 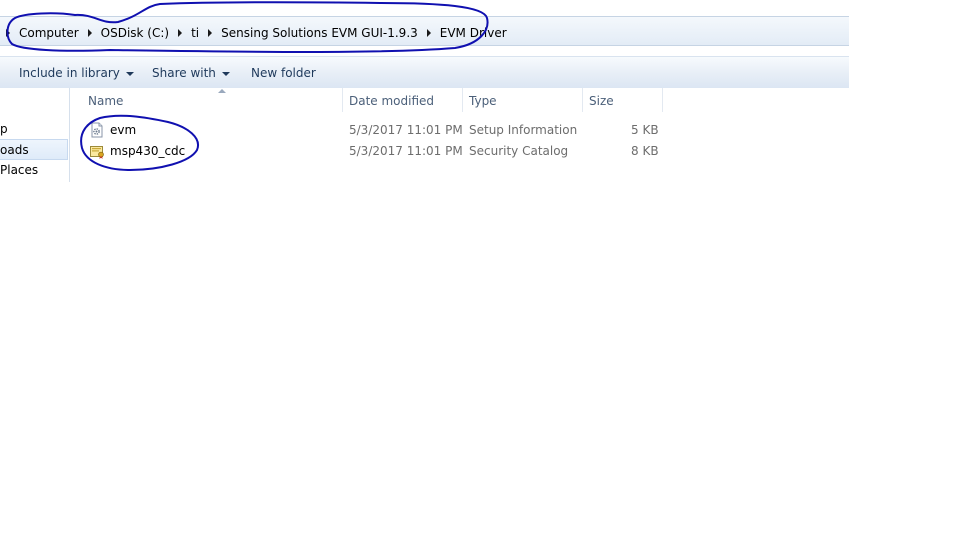 I want to click on setup-information-file-icon, so click(x=97, y=130).